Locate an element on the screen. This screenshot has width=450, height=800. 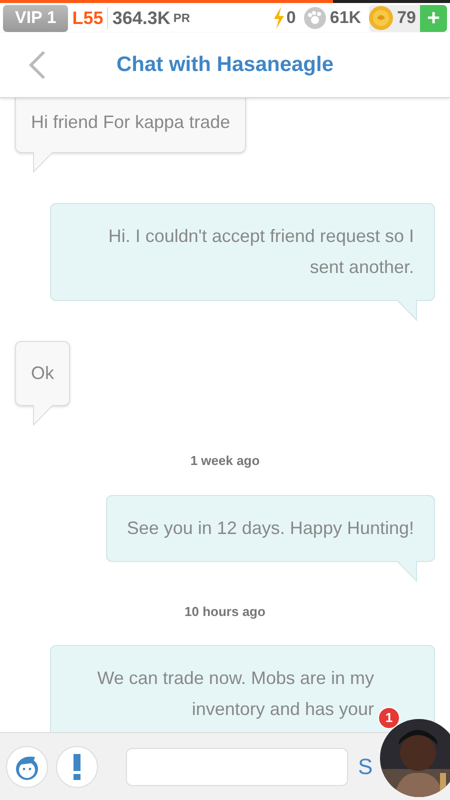
outgoing-message: Hi. I couldn't accept friend request so I sent another. is located at coordinates (242, 252).